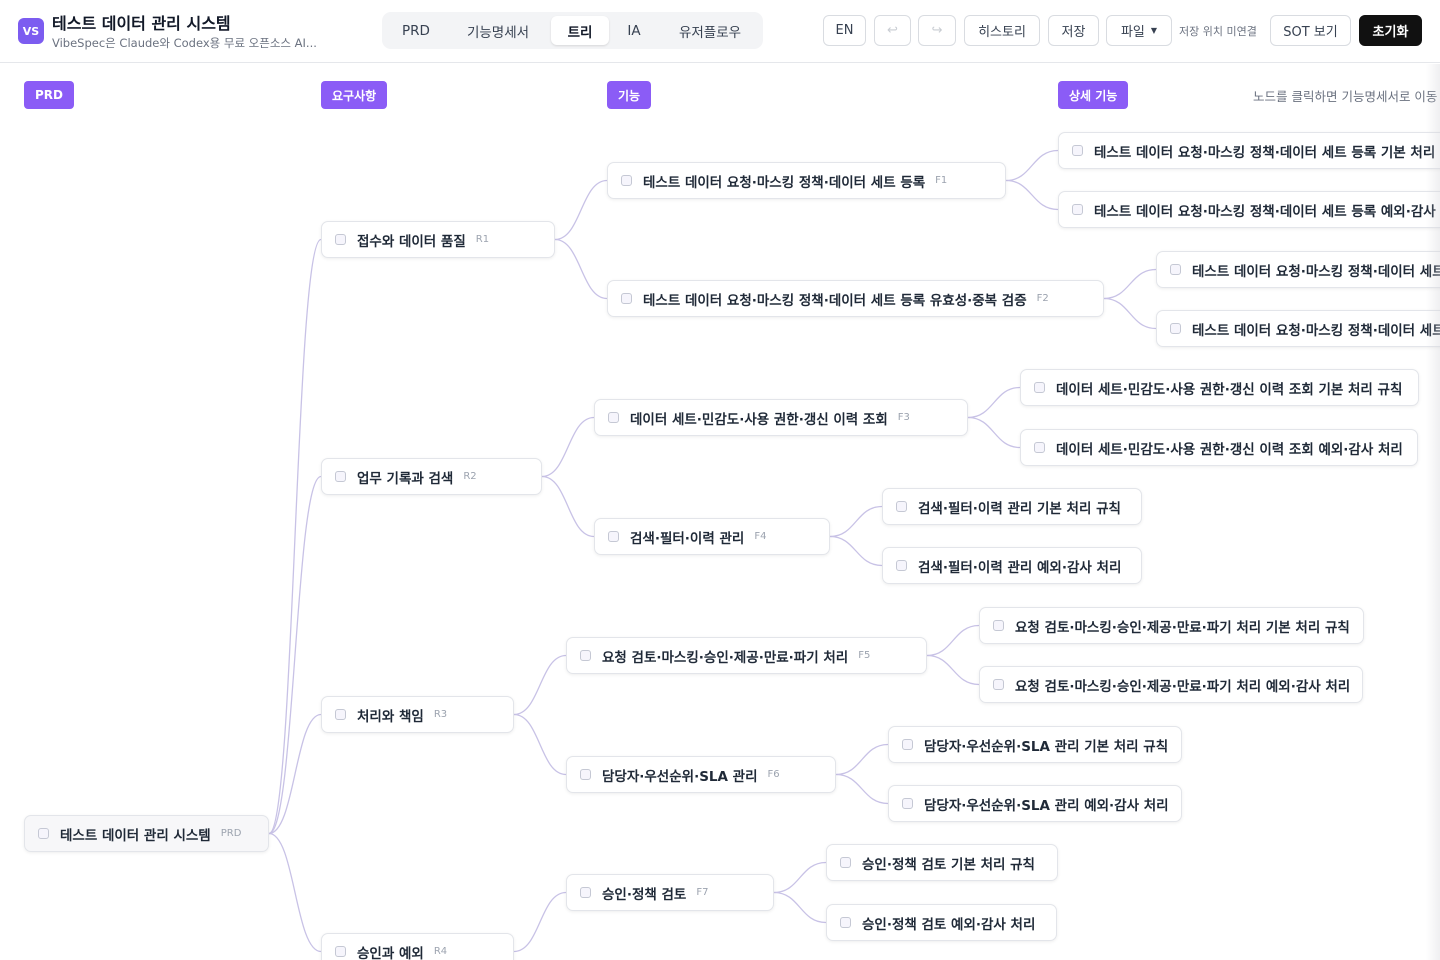  I want to click on node-label: 담당자·우선순위·SLA 관리 기본 처리 규칙, so click(1046, 746).